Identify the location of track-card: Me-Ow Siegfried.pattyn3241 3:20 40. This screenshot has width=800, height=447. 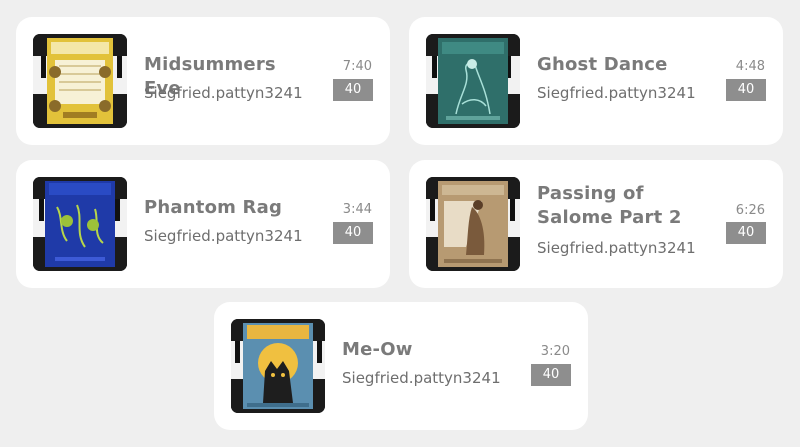
(401, 366).